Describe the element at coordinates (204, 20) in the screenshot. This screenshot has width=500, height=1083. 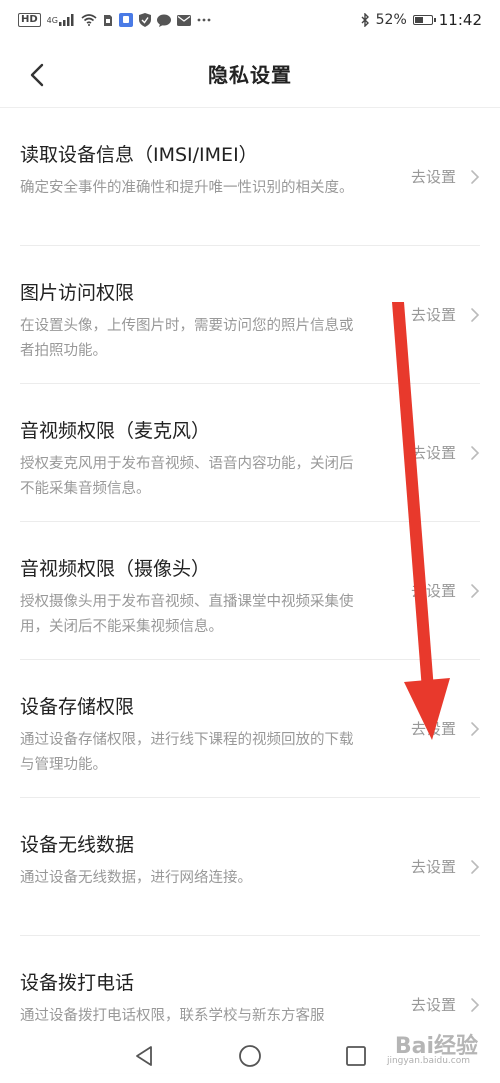
I see `more-dots-icon` at that location.